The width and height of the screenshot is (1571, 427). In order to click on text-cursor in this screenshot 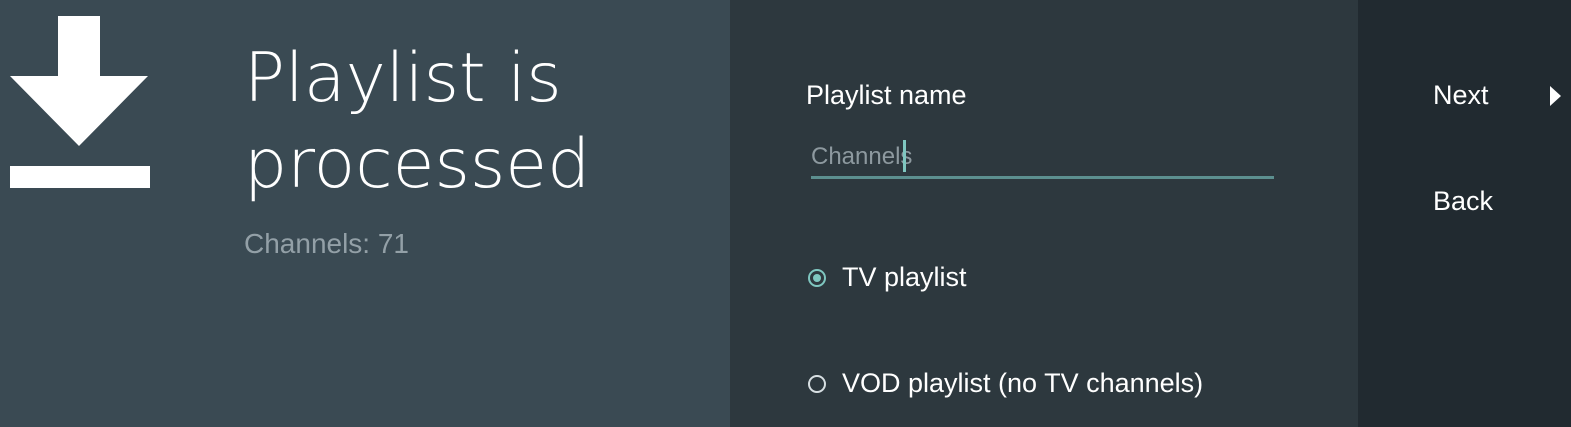, I will do `click(904, 156)`.